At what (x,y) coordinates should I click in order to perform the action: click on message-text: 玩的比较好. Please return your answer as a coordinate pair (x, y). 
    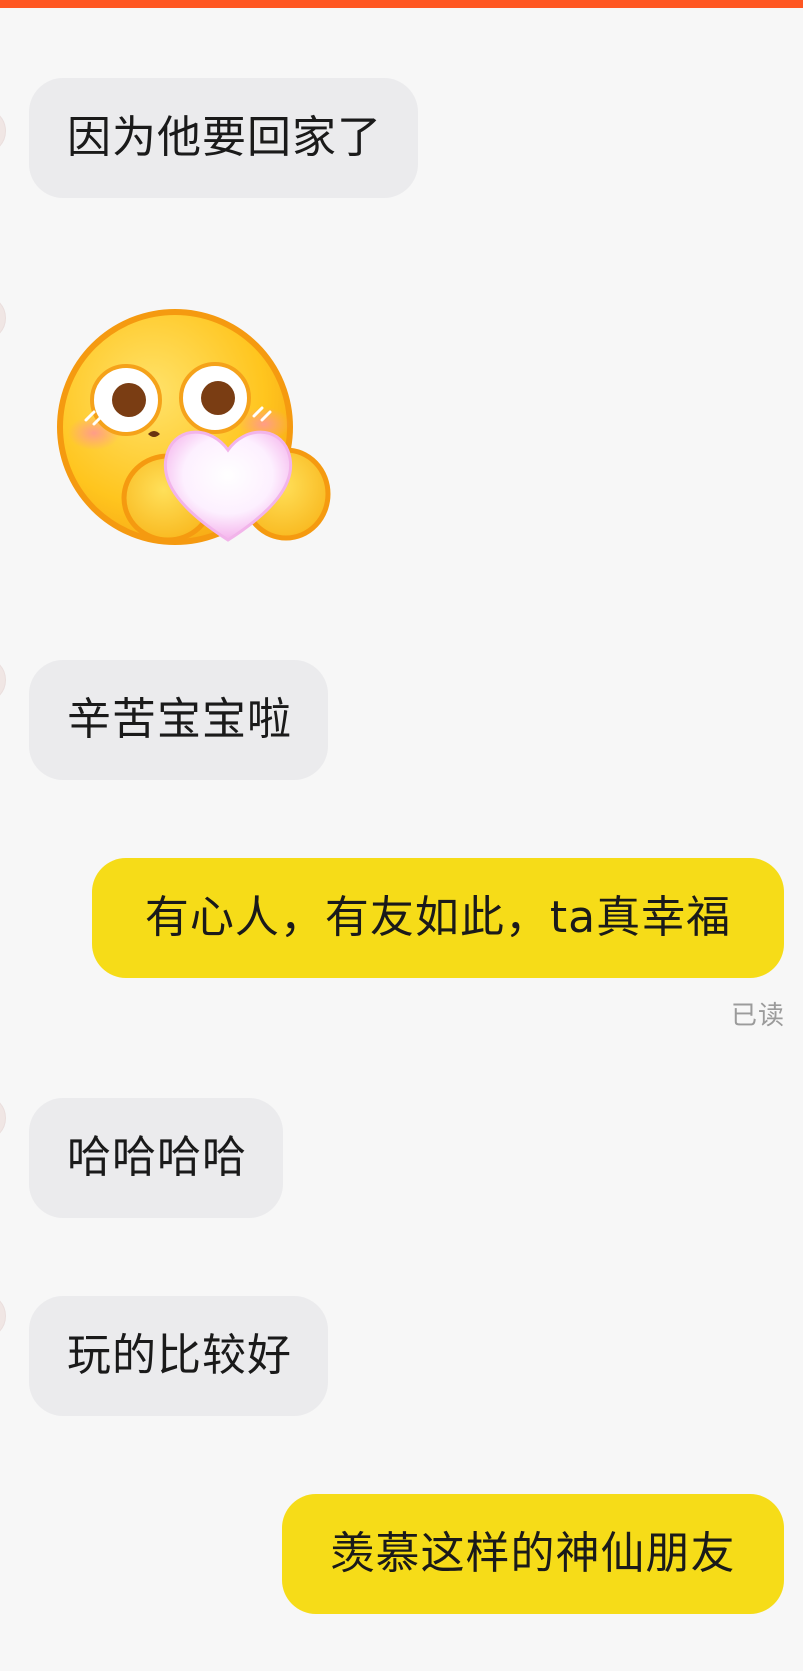
    Looking at the image, I should click on (179, 1355).